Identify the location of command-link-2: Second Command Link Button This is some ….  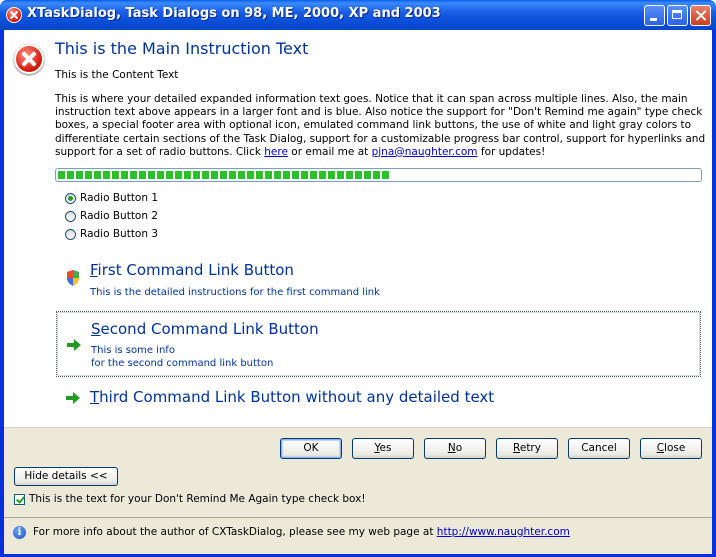
(378, 344).